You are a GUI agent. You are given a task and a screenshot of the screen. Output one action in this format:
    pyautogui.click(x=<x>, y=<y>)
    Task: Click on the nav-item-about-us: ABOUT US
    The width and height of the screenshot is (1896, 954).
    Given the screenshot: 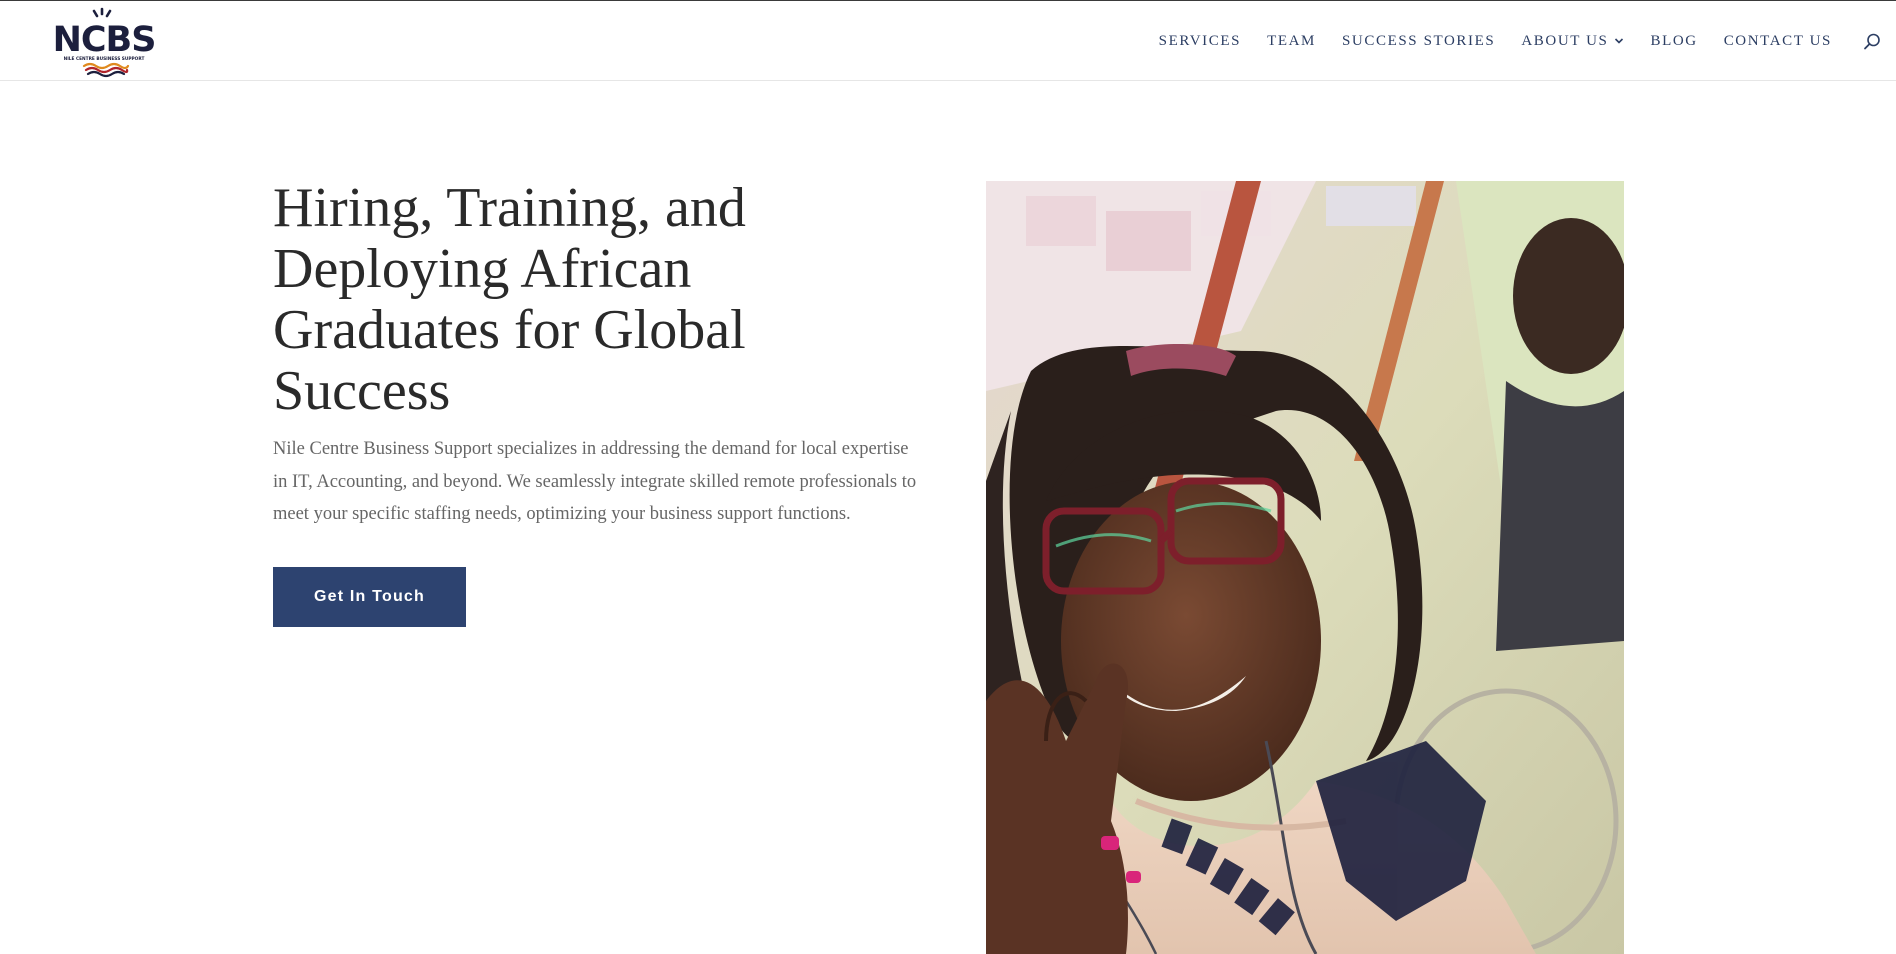 What is the action you would take?
    pyautogui.click(x=1572, y=41)
    